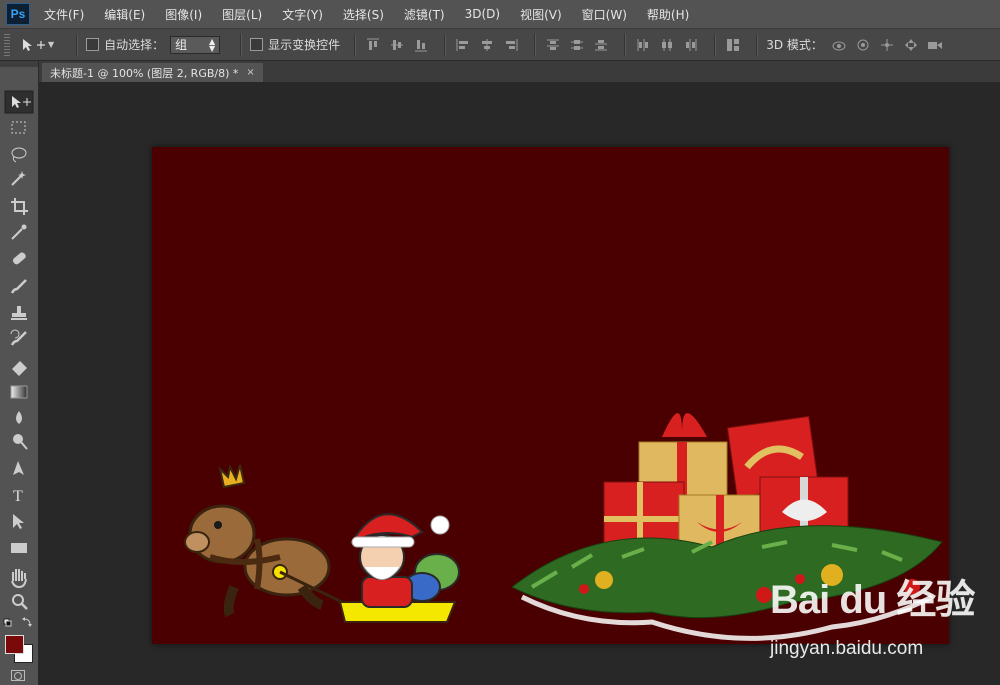 This screenshot has width=1000, height=685. Describe the element at coordinates (373, 45) in the screenshot. I see `align-top-icon` at that location.